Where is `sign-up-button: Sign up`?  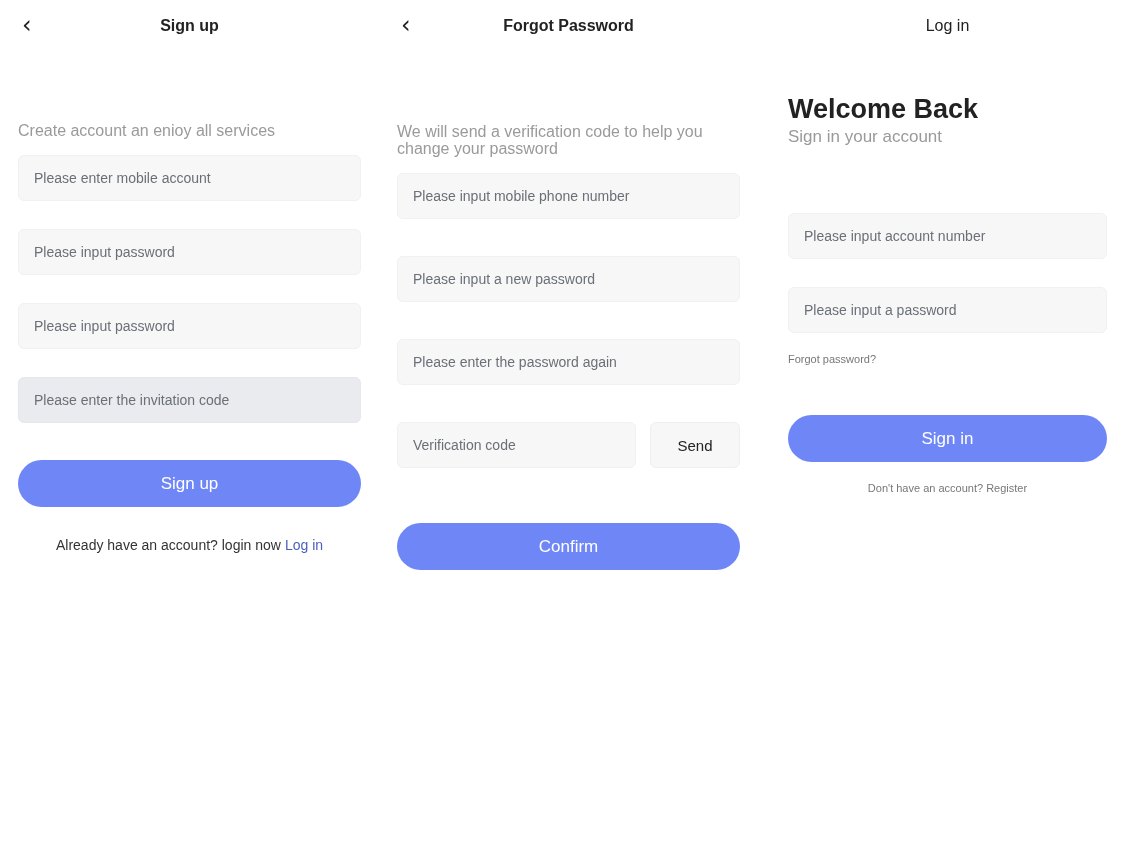 sign-up-button: Sign up is located at coordinates (189, 483).